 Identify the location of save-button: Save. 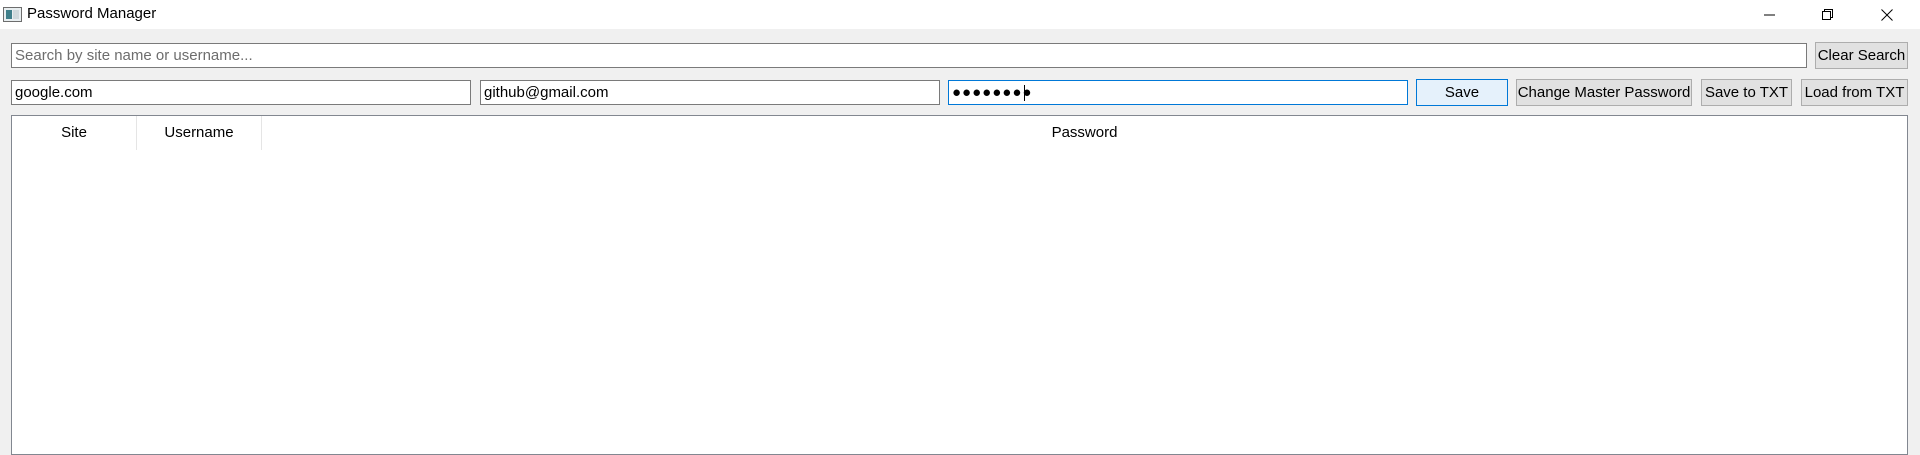
(1462, 92).